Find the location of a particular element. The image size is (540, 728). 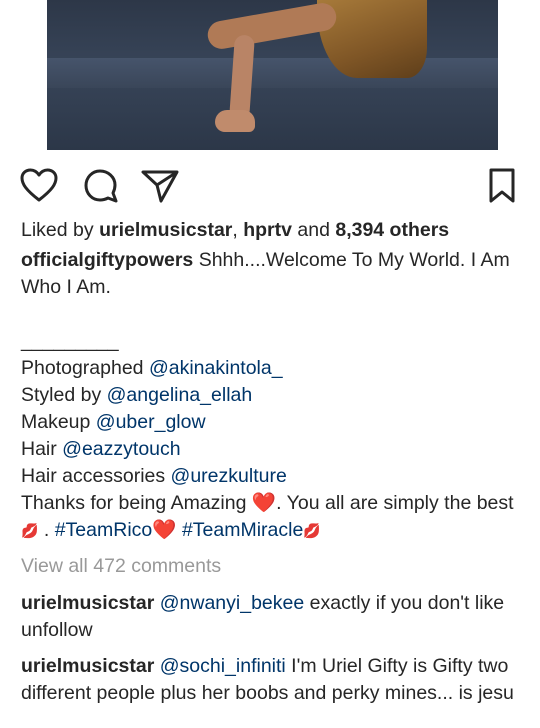

credit-line: Makeup @uber_glow is located at coordinates (271, 422).